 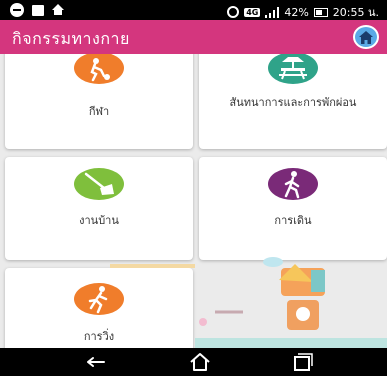 I want to click on picnic-table-icon, so click(x=293, y=69).